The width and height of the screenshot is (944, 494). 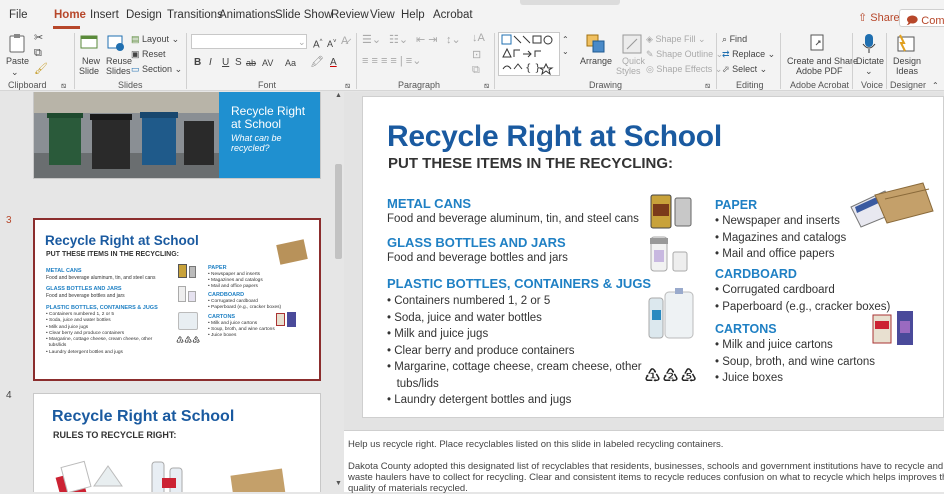 What do you see at coordinates (529, 54) in the screenshot?
I see `shapes-gallery: { }` at bounding box center [529, 54].